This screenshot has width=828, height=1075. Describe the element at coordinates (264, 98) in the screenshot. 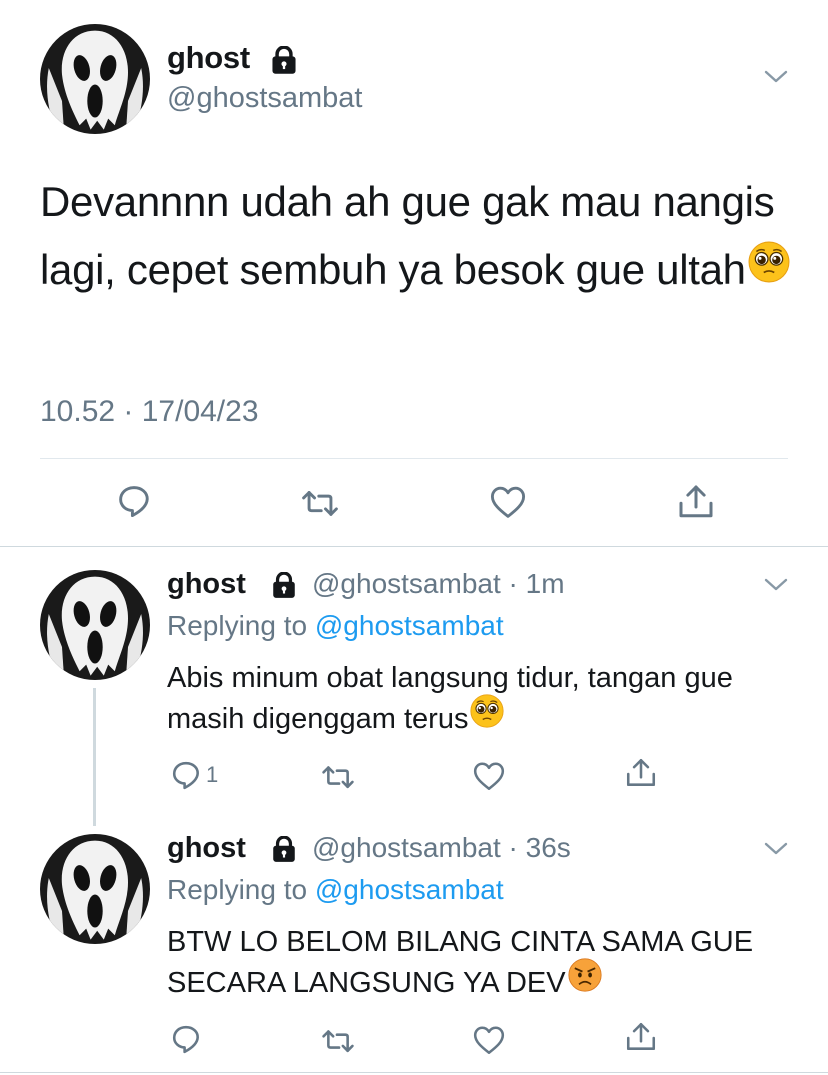

I see `username: @ghostsambat` at that location.